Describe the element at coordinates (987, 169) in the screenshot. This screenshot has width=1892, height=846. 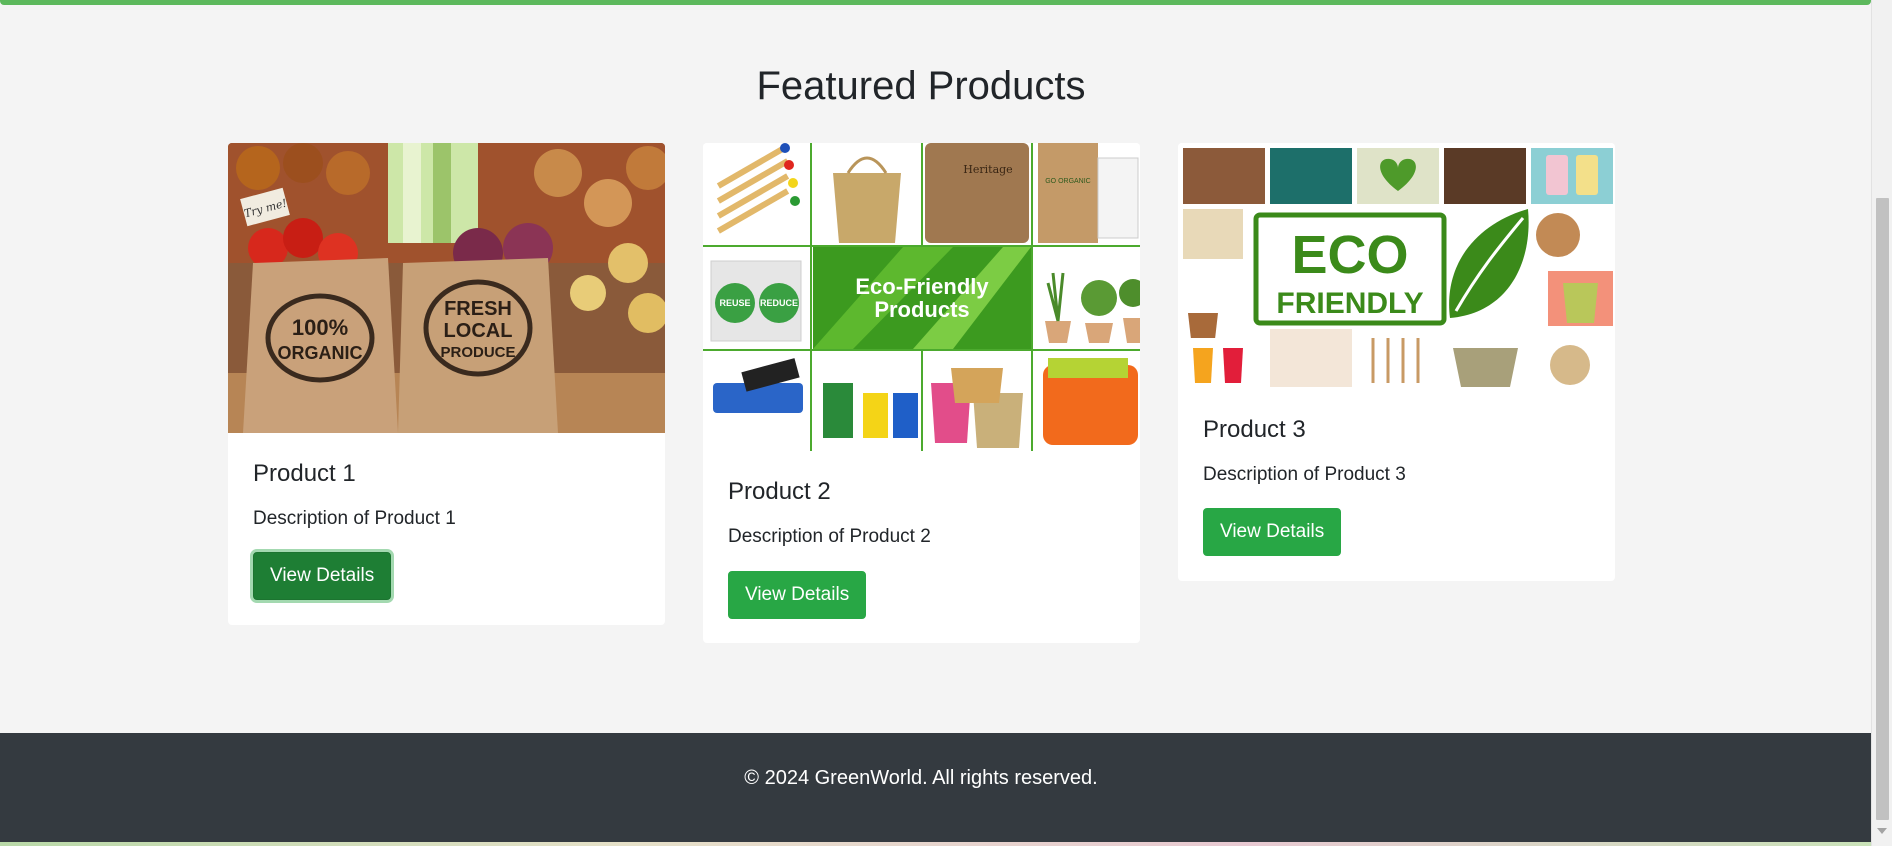
I see `svg-text: Heritage` at that location.